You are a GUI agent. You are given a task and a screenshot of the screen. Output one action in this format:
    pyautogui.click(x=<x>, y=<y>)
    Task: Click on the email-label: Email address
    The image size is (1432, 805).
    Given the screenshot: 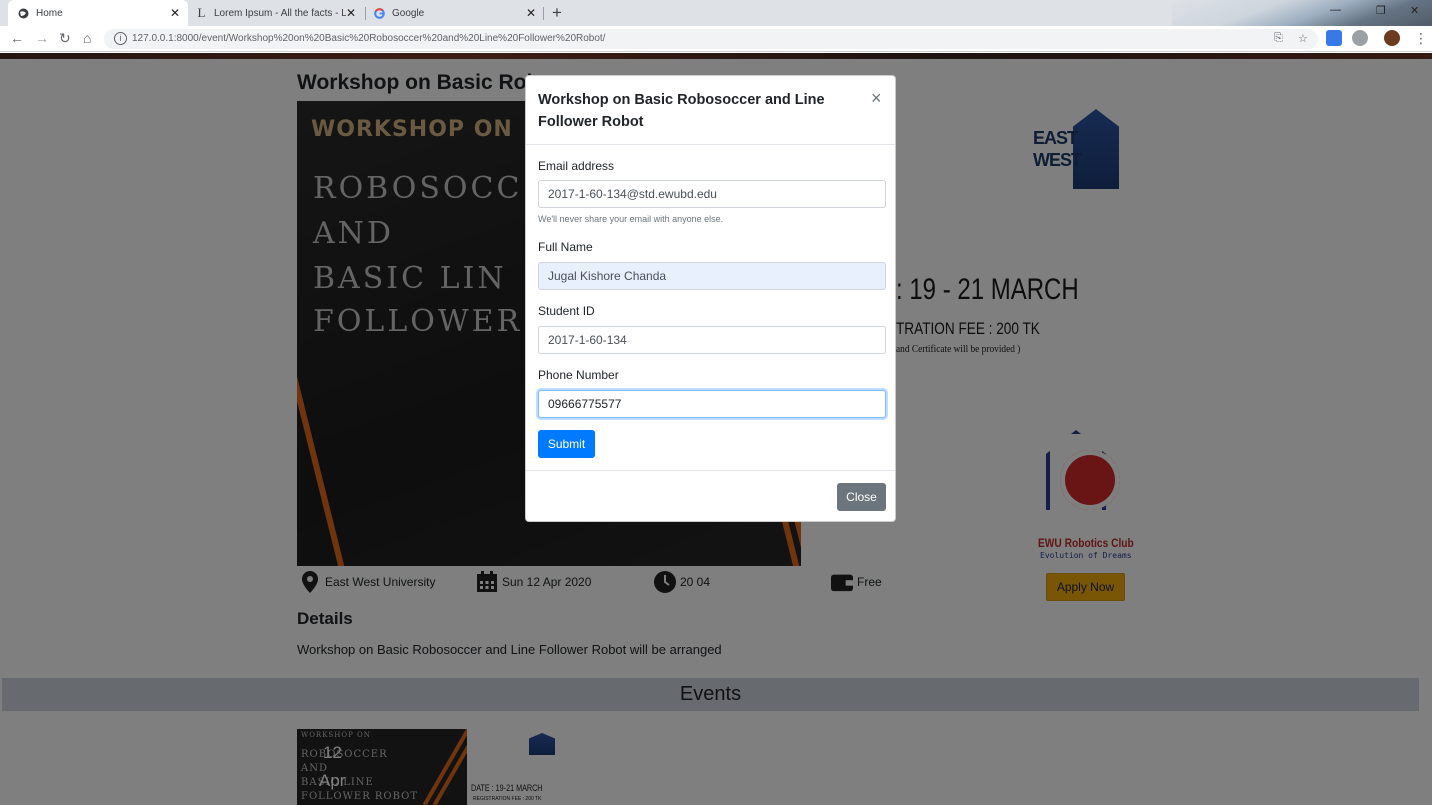 What is the action you would take?
    pyautogui.click(x=576, y=166)
    